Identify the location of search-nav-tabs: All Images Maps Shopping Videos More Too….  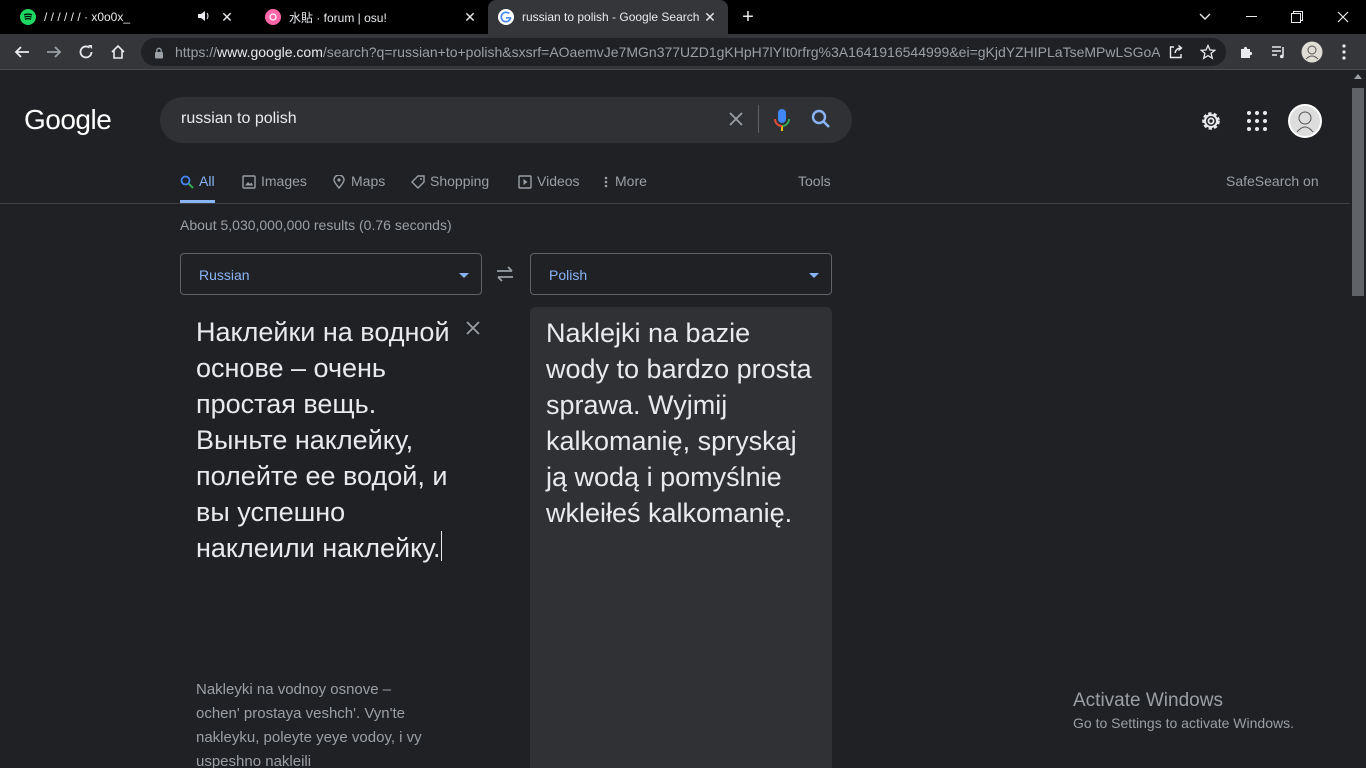
(675, 182).